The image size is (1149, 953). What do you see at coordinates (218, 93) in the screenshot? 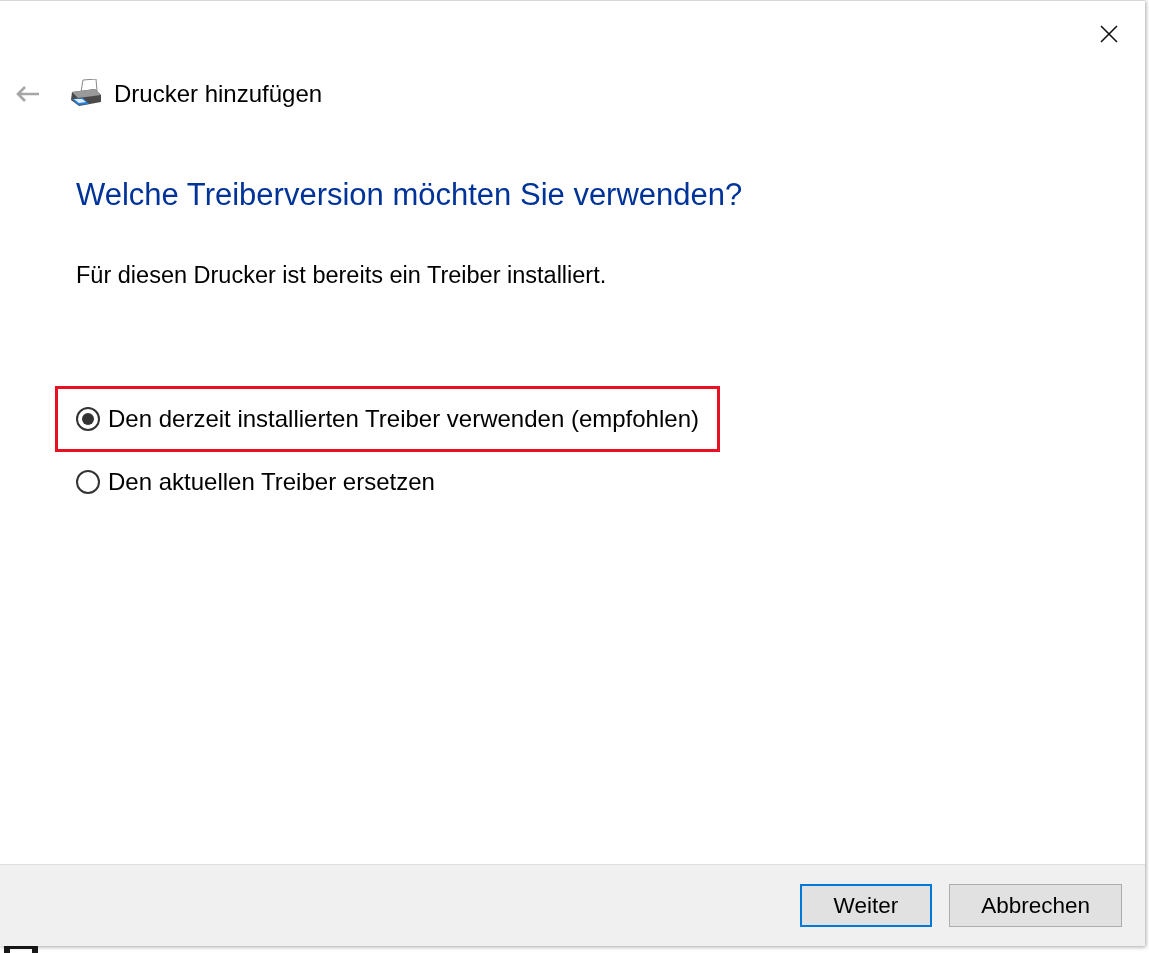
I see `dialog-title: Drucker hinzufügen` at bounding box center [218, 93].